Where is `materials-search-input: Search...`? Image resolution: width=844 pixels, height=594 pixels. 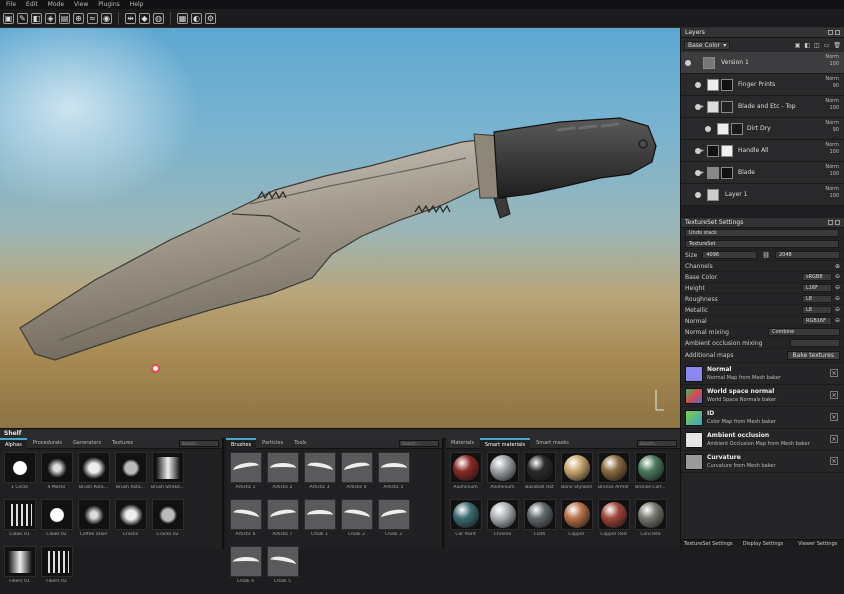 materials-search-input: Search... is located at coordinates (657, 443).